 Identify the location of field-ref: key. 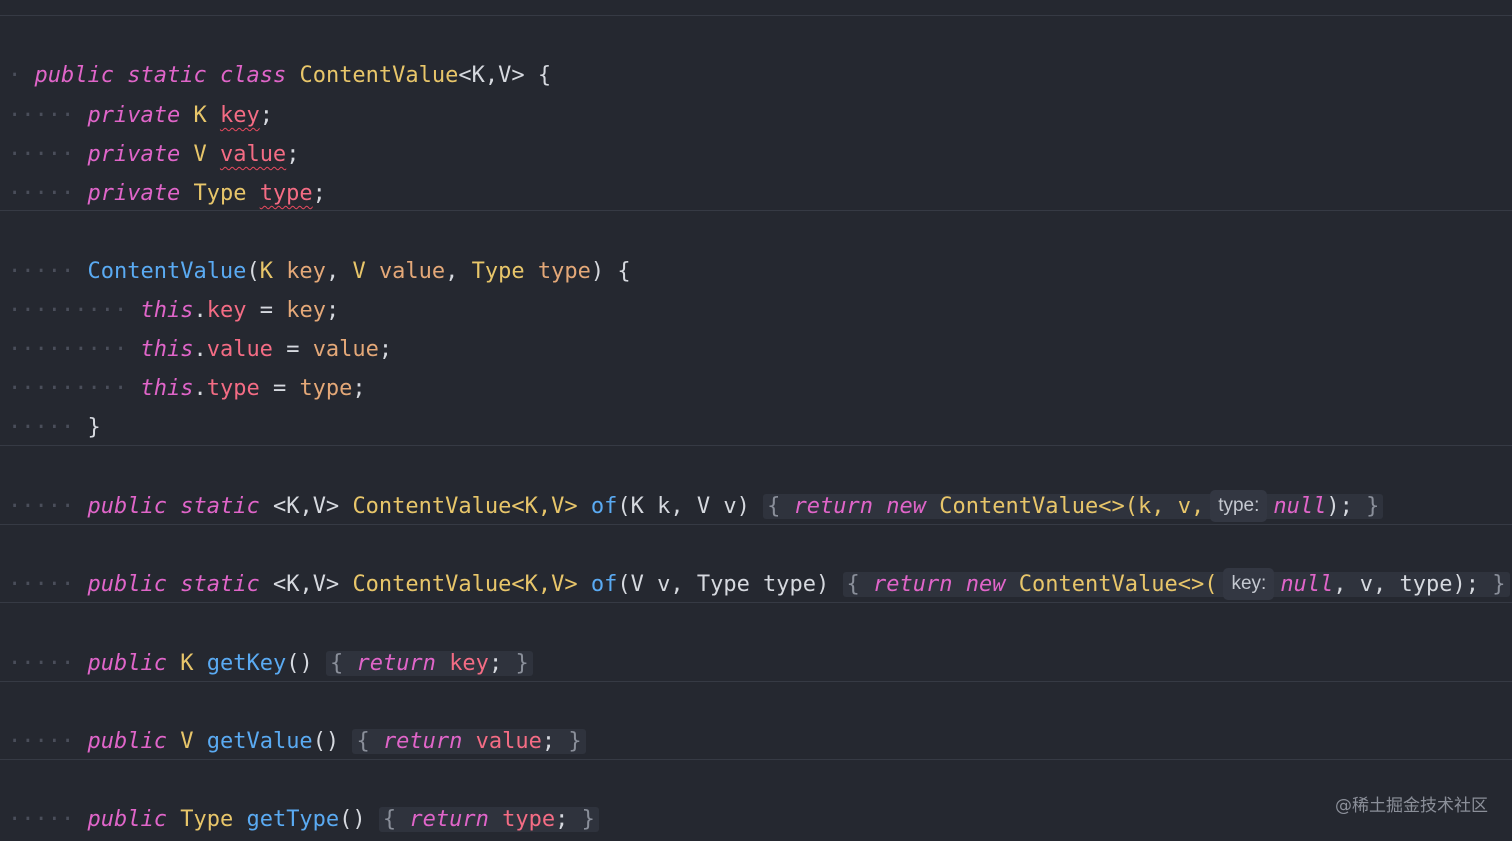
(469, 663).